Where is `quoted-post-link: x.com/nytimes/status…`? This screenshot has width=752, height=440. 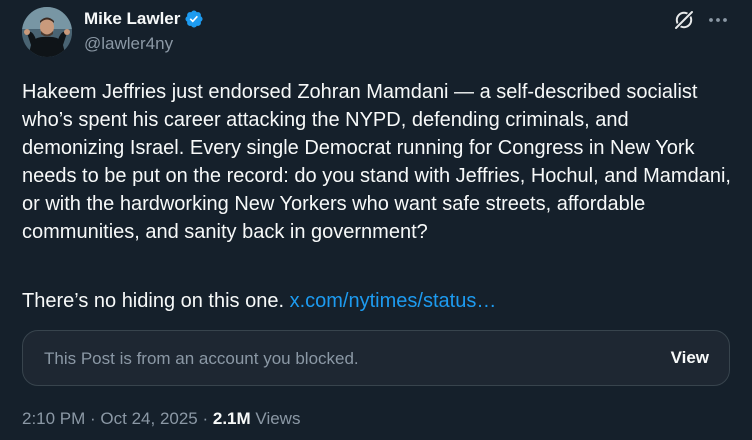
quoted-post-link: x.com/nytimes/status… is located at coordinates (393, 301).